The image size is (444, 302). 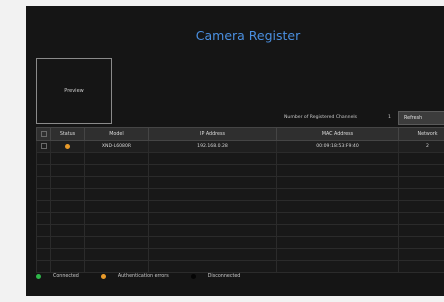 What do you see at coordinates (215, 276) in the screenshot?
I see `legend-item-disconnected: Disconnected` at bounding box center [215, 276].